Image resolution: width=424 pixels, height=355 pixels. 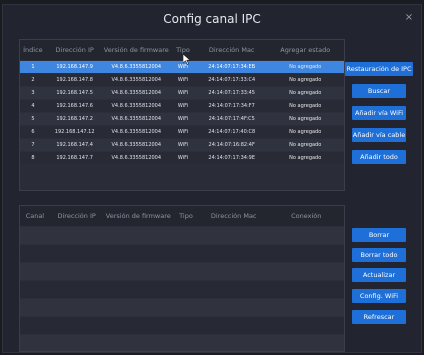 What do you see at coordinates (231, 119) in the screenshot?
I see `cell-mac: 24:14:07:17:4F:C5` at bounding box center [231, 119].